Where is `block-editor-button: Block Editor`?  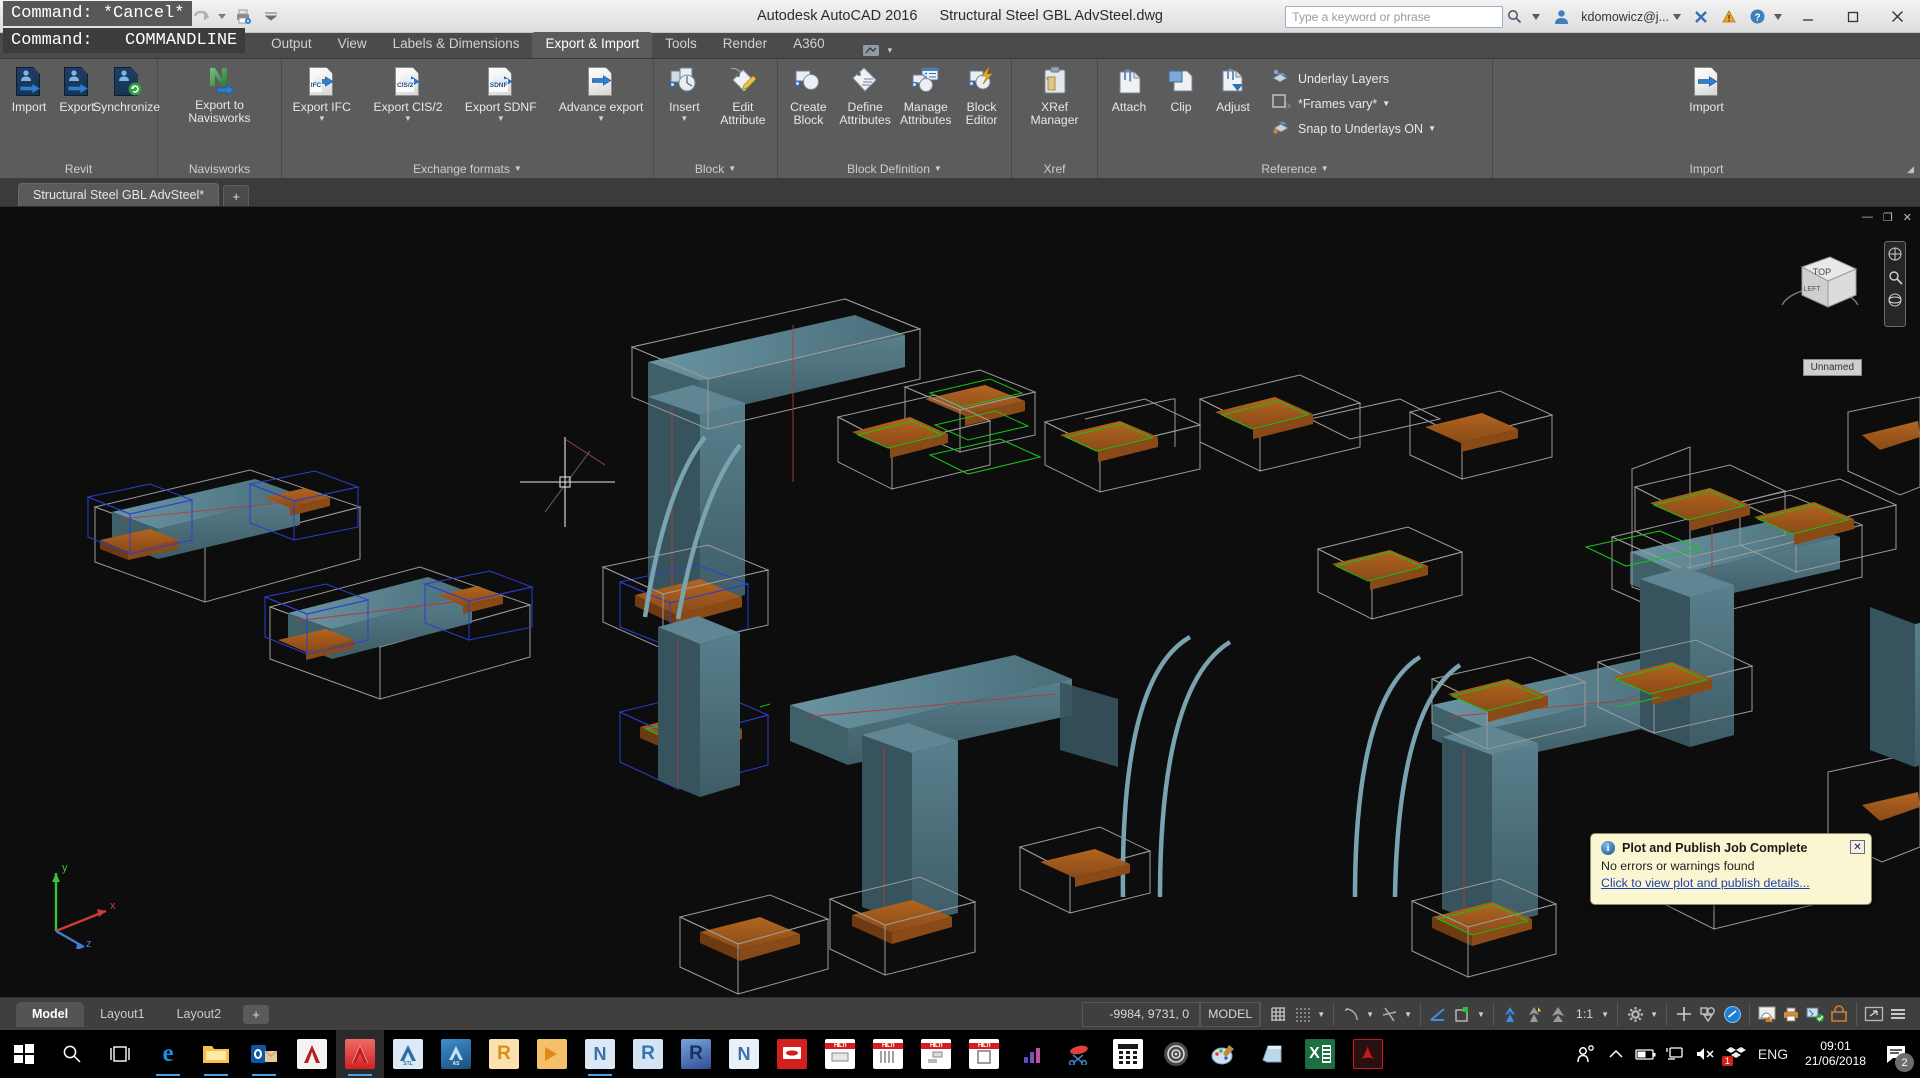
block-editor-button: Block Editor is located at coordinates (981, 95).